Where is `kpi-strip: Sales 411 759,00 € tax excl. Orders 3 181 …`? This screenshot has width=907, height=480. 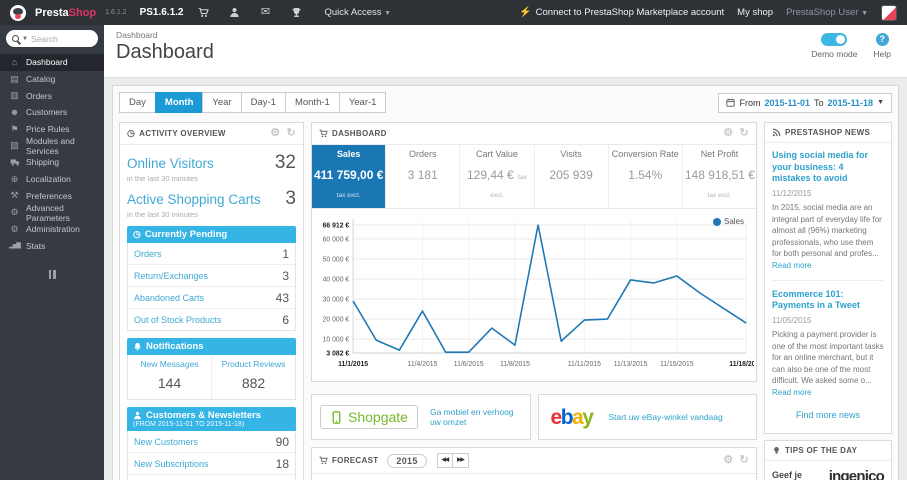
kpi-strip: Sales 411 759,00 € tax excl. Orders 3 181 … is located at coordinates (534, 177).